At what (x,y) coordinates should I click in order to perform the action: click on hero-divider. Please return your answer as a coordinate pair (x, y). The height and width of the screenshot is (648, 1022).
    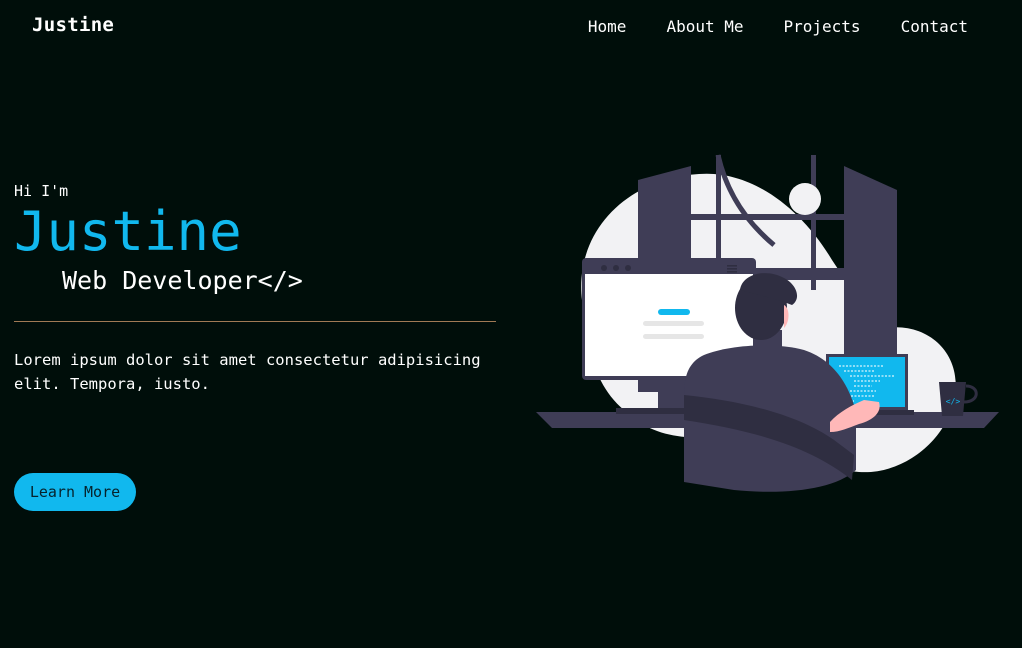
    Looking at the image, I should click on (255, 321).